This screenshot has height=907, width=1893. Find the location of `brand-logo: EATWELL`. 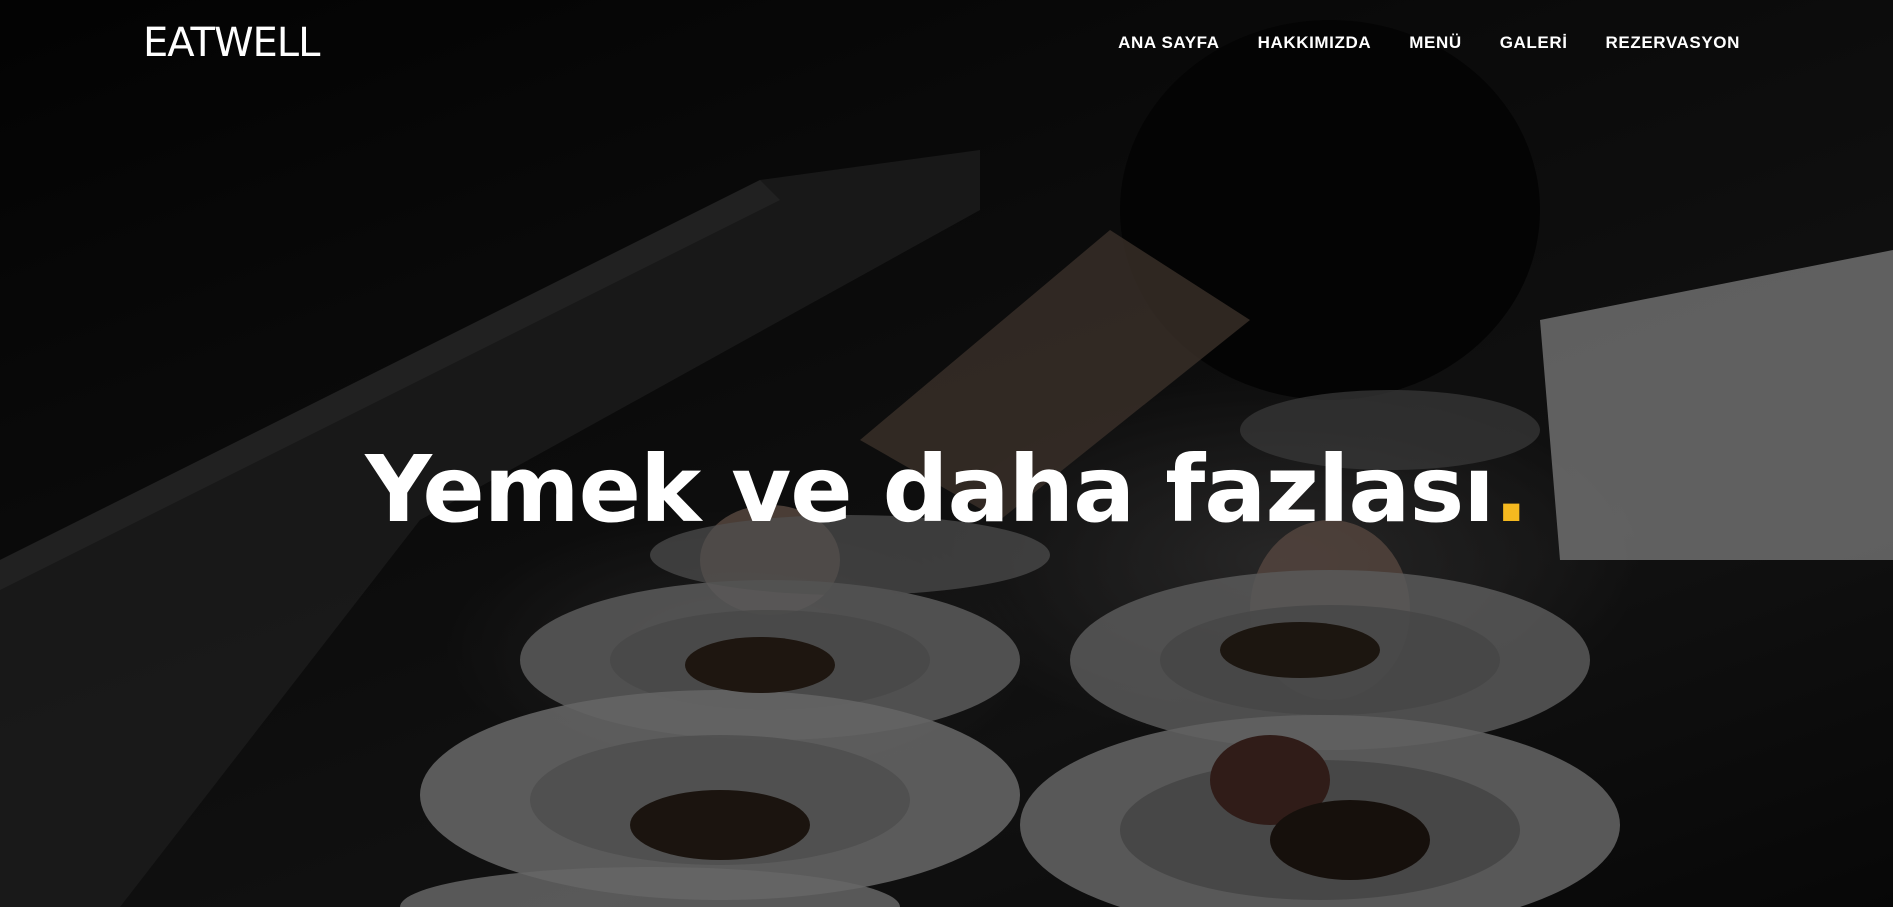

brand-logo: EATWELL is located at coordinates (231, 43).